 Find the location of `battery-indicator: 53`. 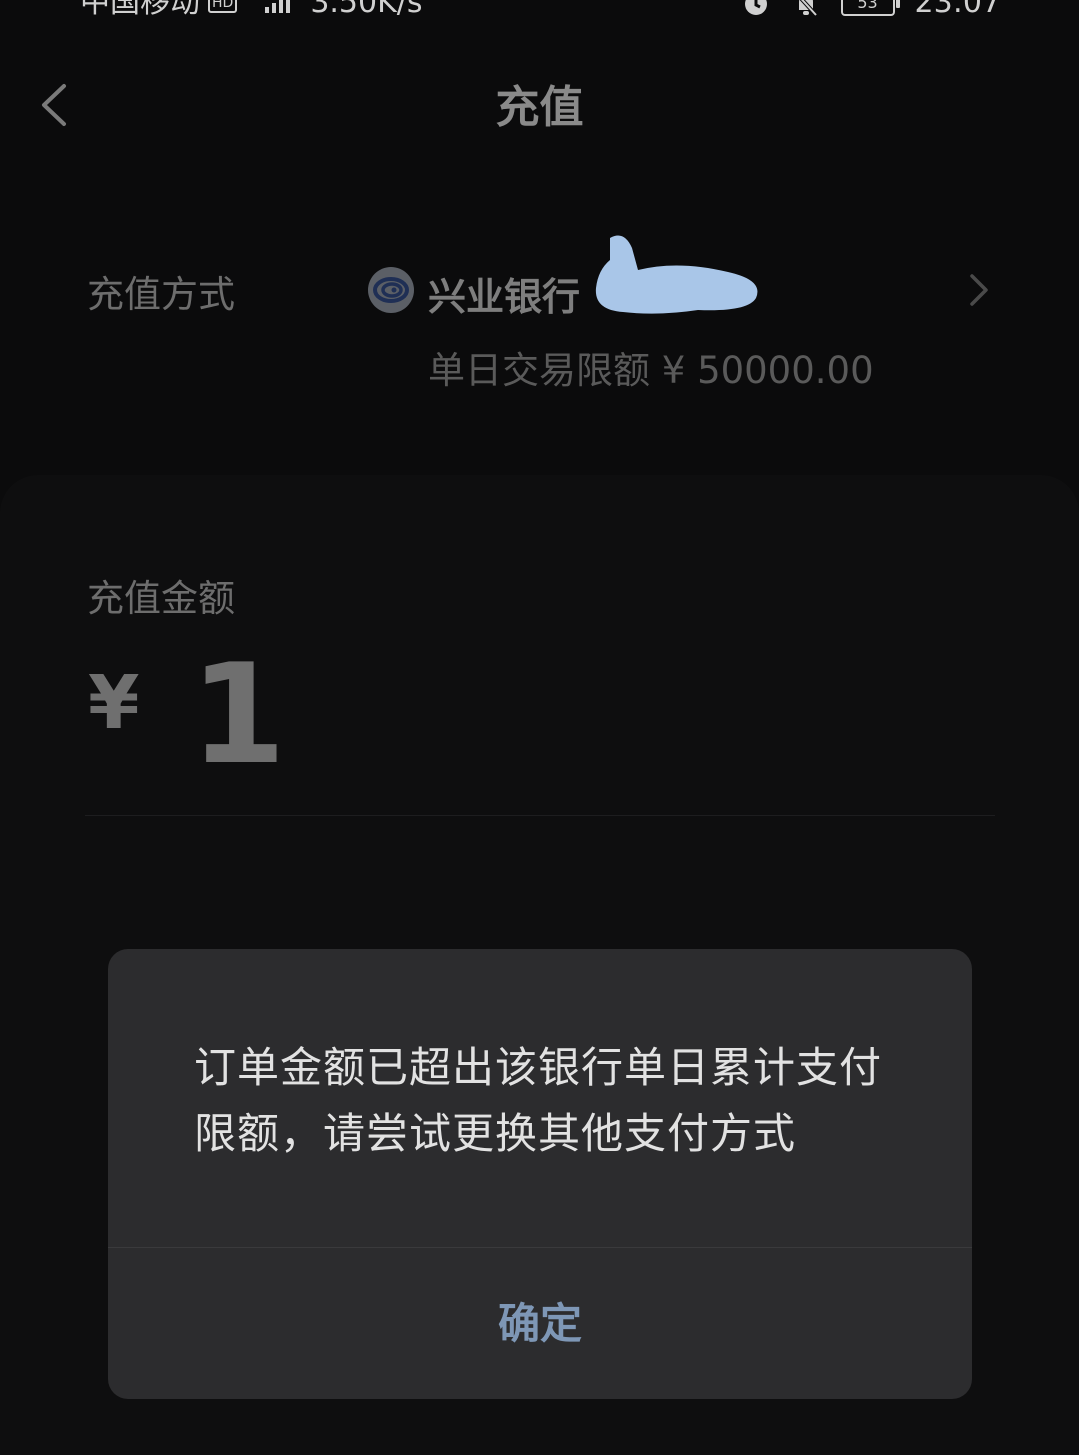

battery-indicator: 53 is located at coordinates (870, 8).